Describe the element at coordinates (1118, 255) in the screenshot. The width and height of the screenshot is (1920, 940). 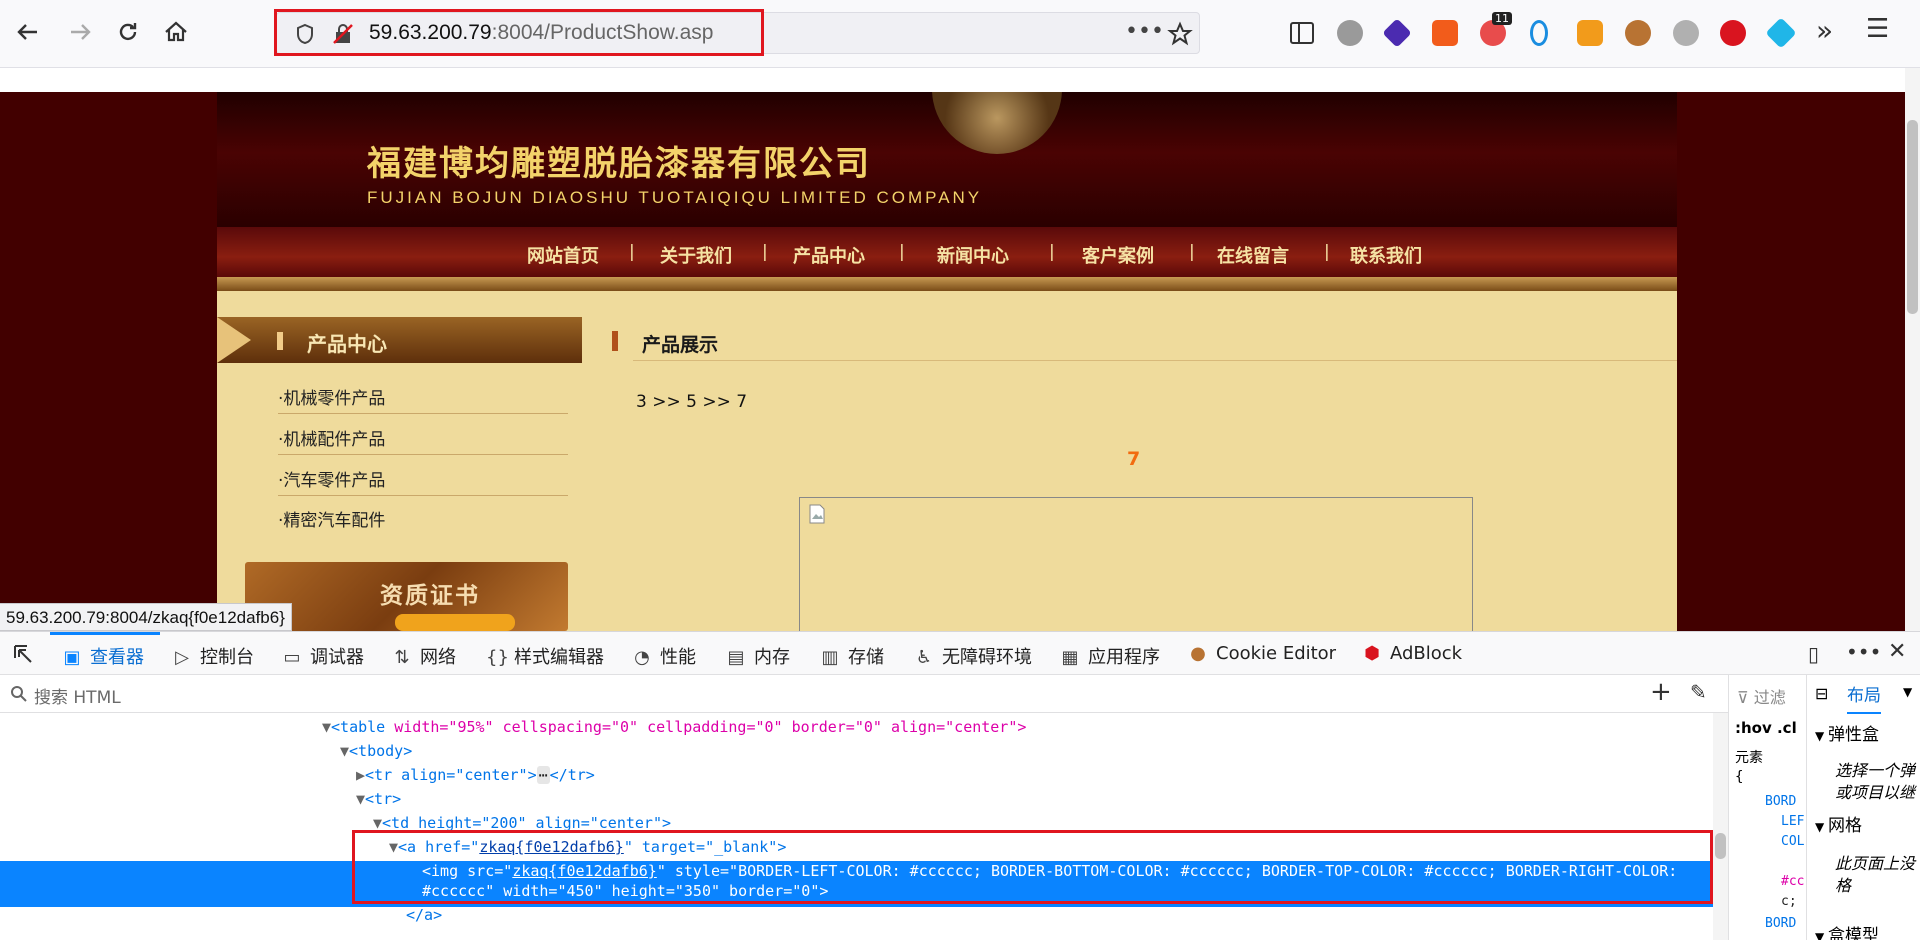
I see `nav-cases: 客户案例` at that location.